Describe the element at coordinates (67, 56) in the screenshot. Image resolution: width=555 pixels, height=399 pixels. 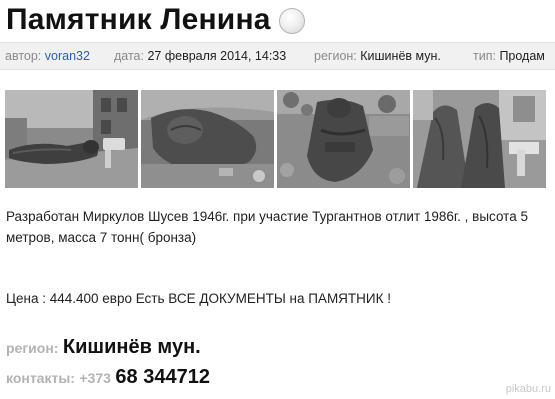
I see `author-link: voran32` at that location.